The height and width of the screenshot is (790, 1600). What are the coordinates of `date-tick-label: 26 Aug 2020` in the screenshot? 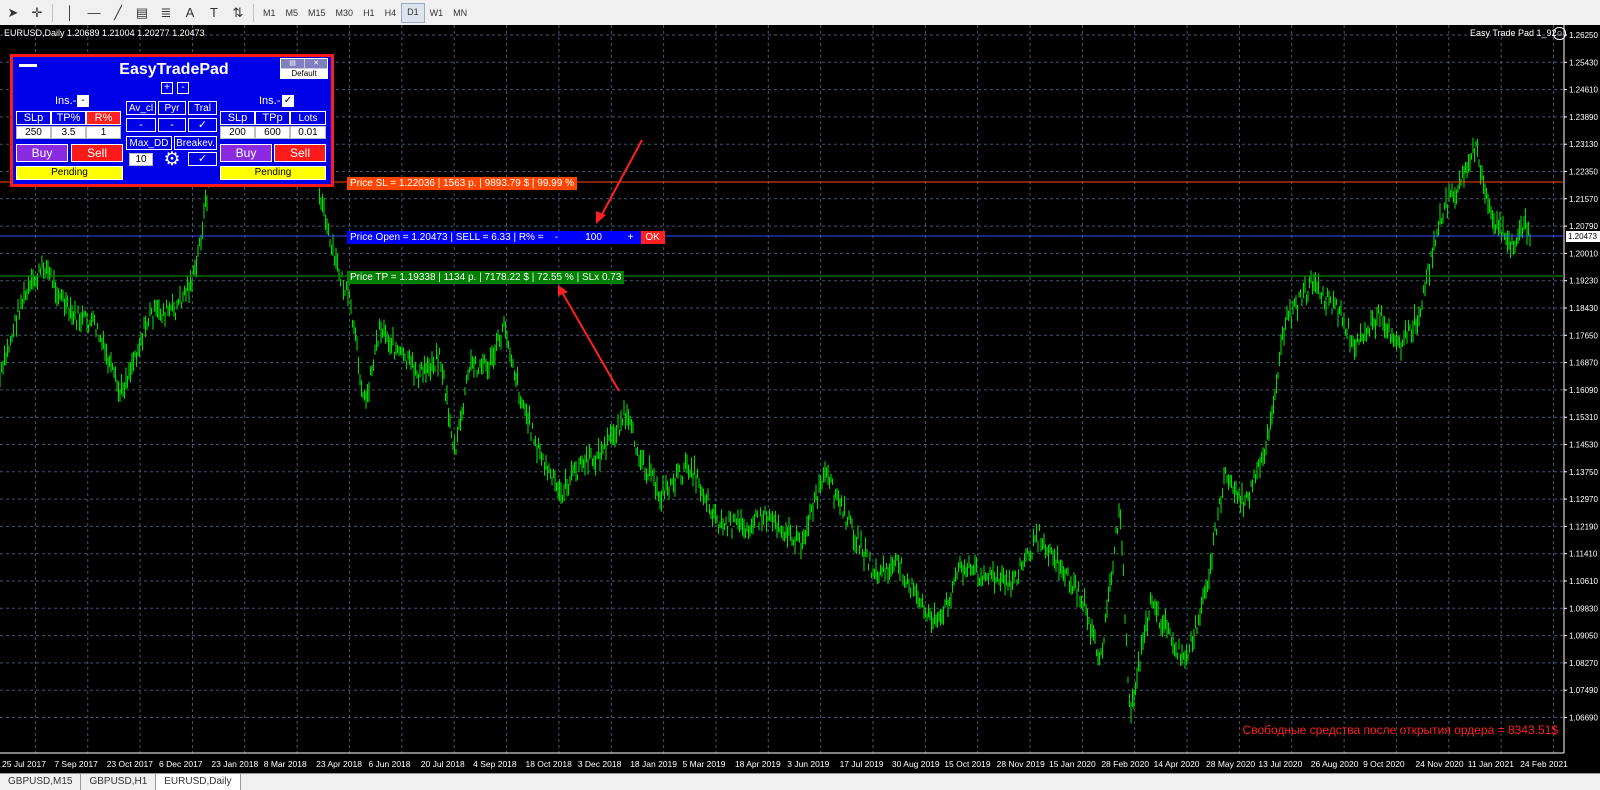 It's located at (1335, 764).